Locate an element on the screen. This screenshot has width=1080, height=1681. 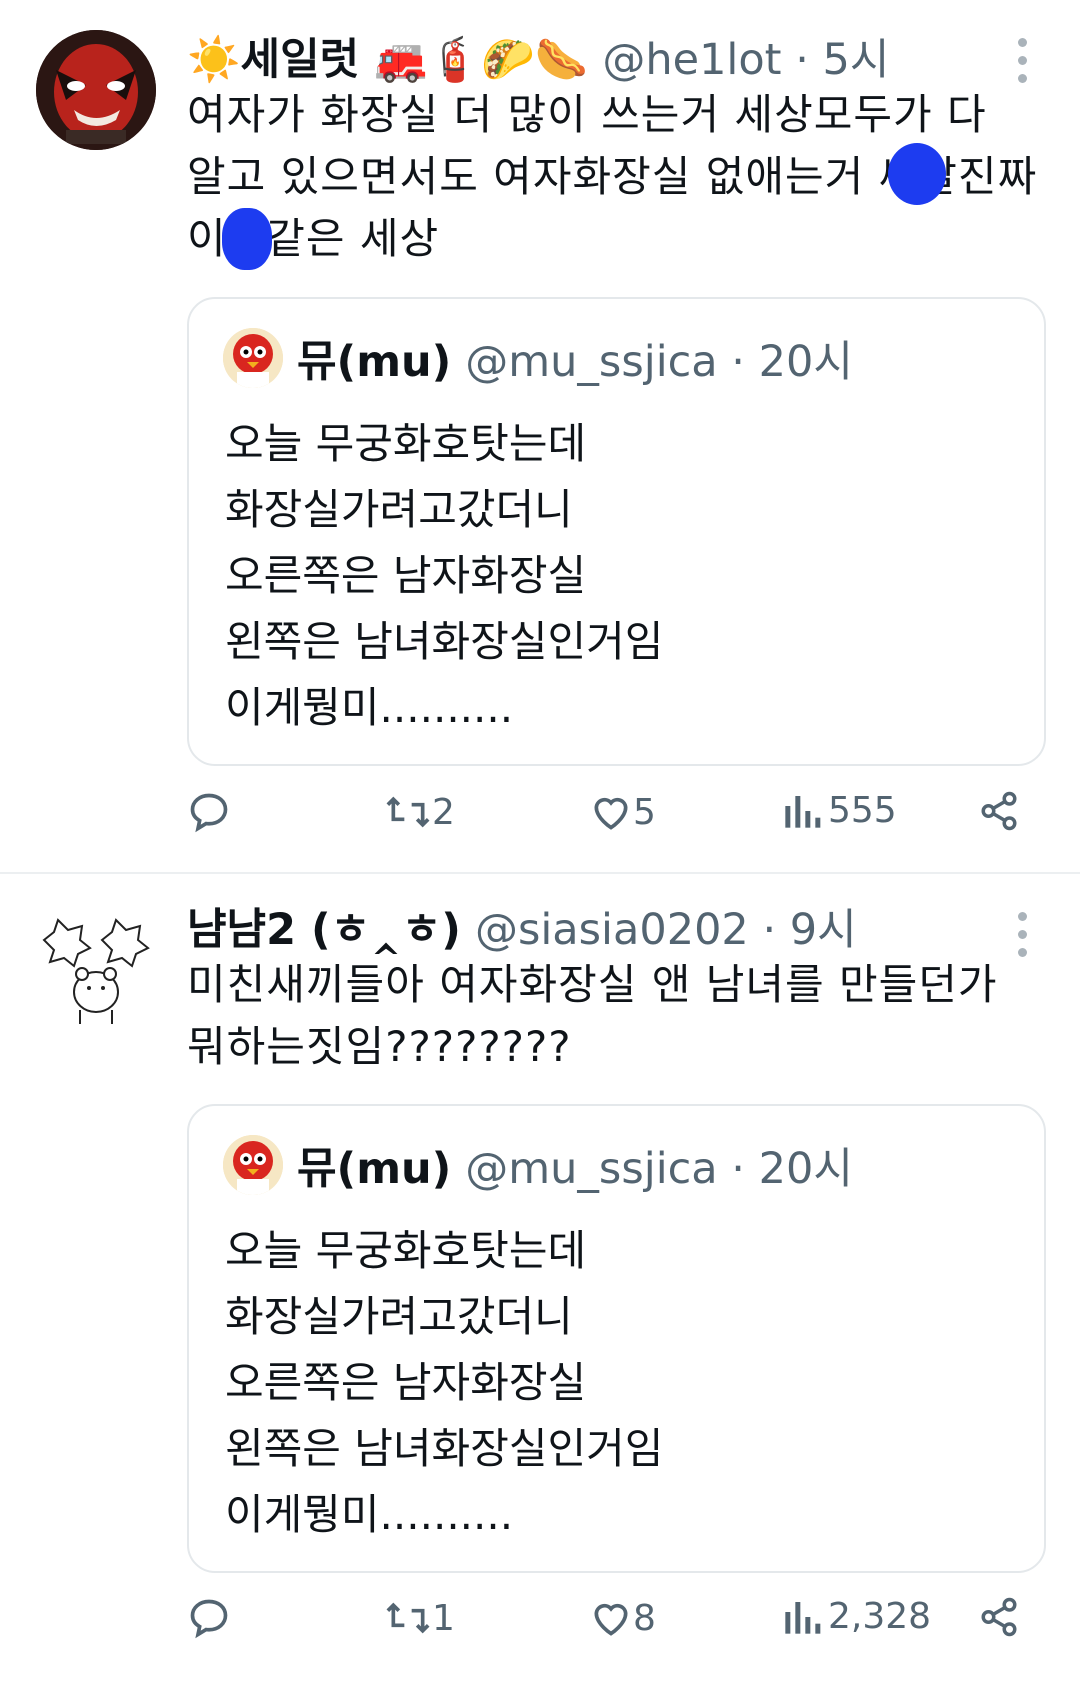
tweet-header: 냠냠2 (ㅎ‸ㅎ) @siasia0202 · 9시 is located at coordinates (593, 926).